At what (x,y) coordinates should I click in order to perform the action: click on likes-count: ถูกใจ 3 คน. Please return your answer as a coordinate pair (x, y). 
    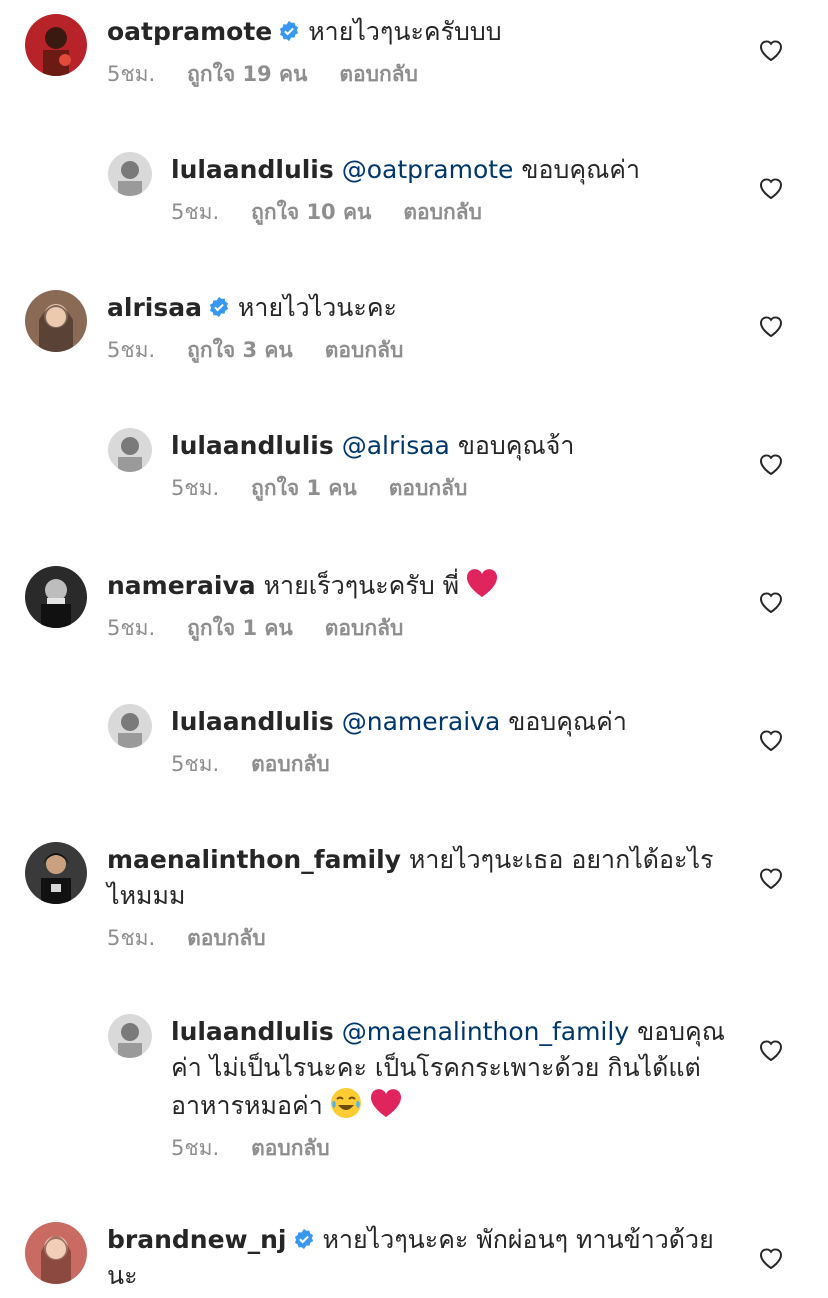
    Looking at the image, I should click on (240, 350).